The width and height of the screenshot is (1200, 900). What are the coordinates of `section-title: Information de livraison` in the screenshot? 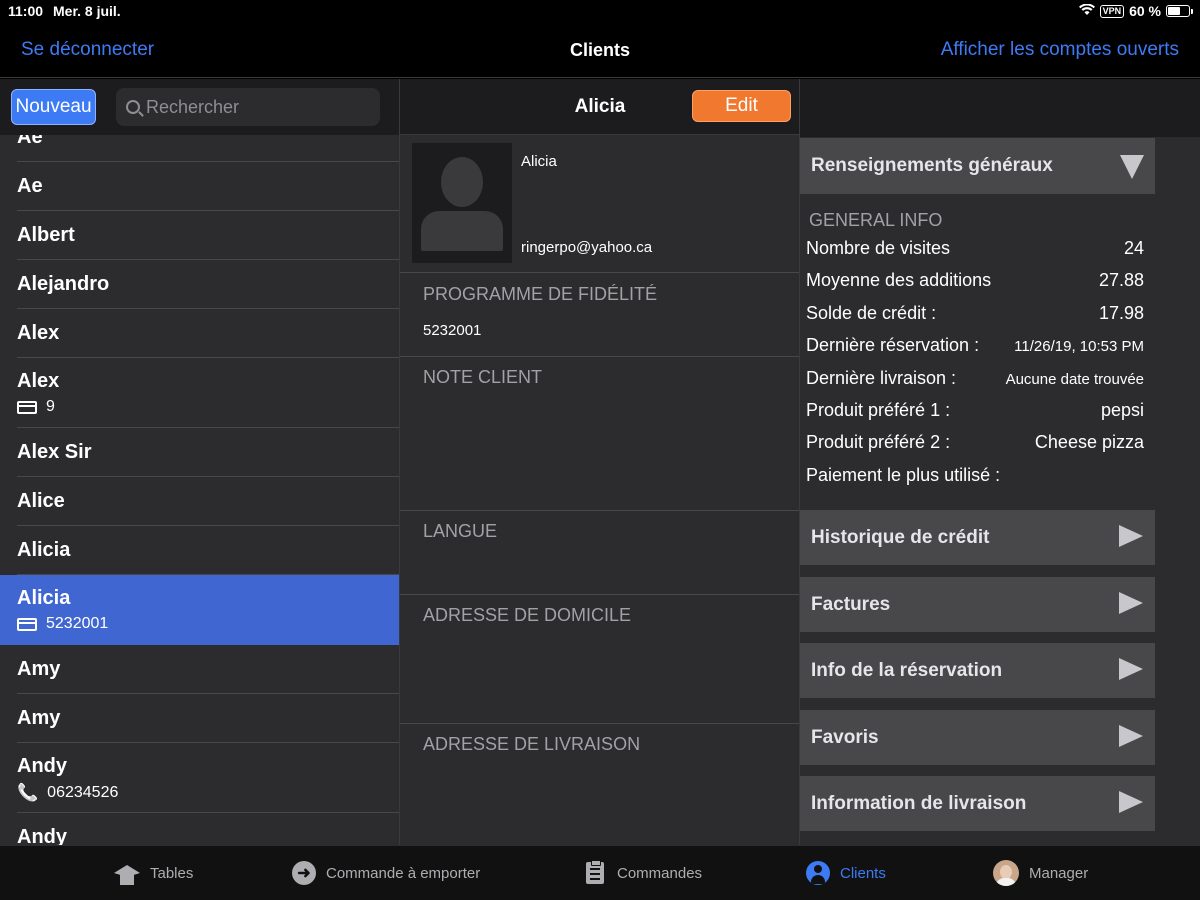 It's located at (919, 804).